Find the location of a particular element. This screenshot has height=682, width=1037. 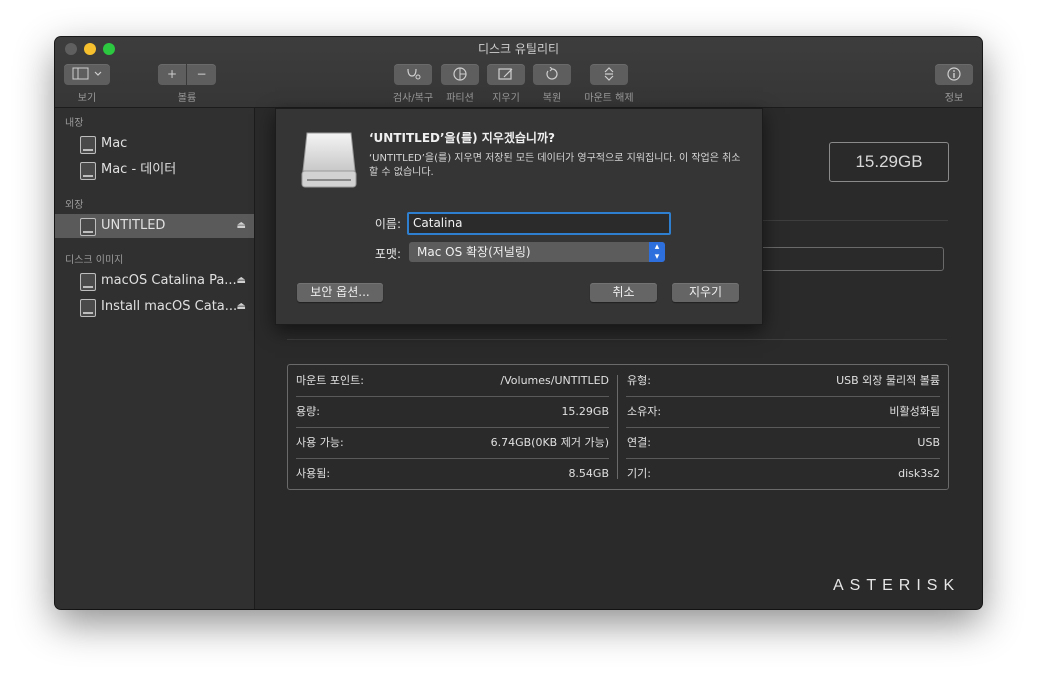

window-title: 디스크 유틸리티 is located at coordinates (518, 49).